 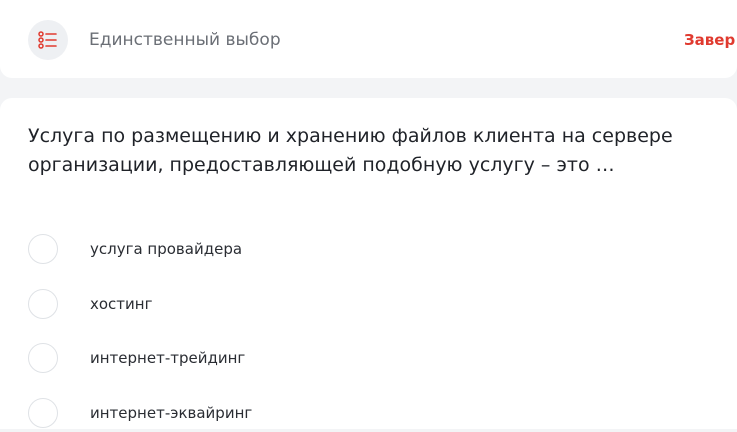 I want to click on answer-option: хостинг, so click(x=368, y=306).